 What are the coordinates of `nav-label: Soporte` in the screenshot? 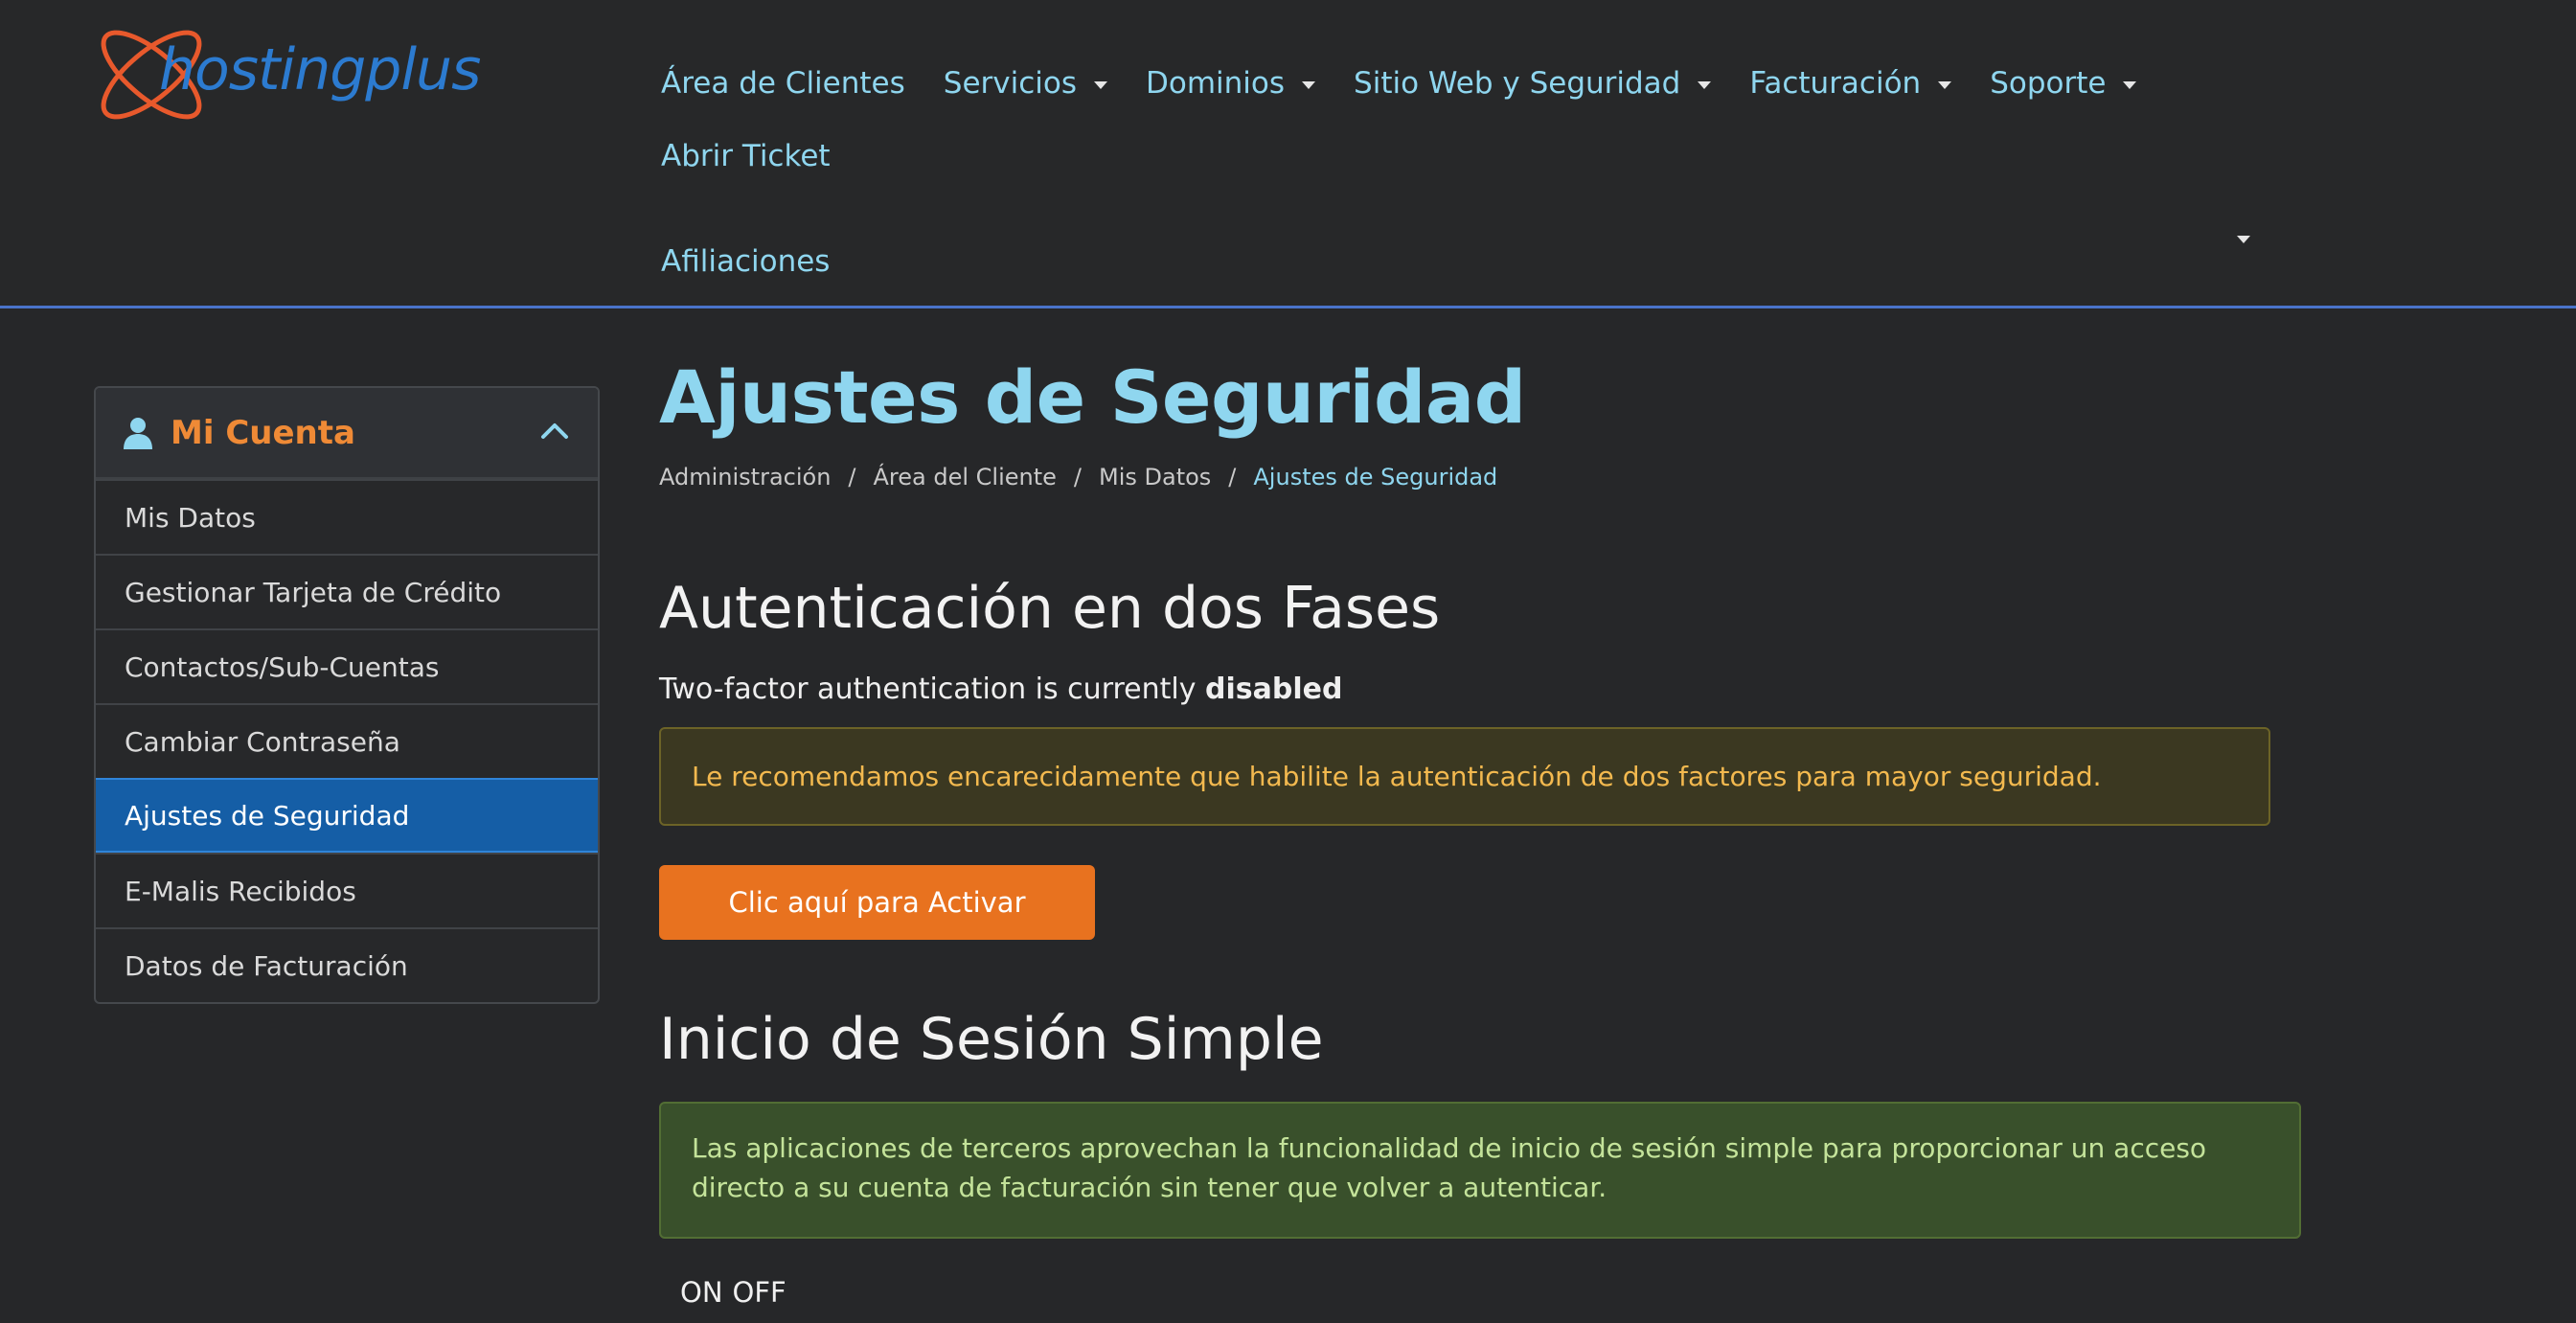 It's located at (2049, 83).